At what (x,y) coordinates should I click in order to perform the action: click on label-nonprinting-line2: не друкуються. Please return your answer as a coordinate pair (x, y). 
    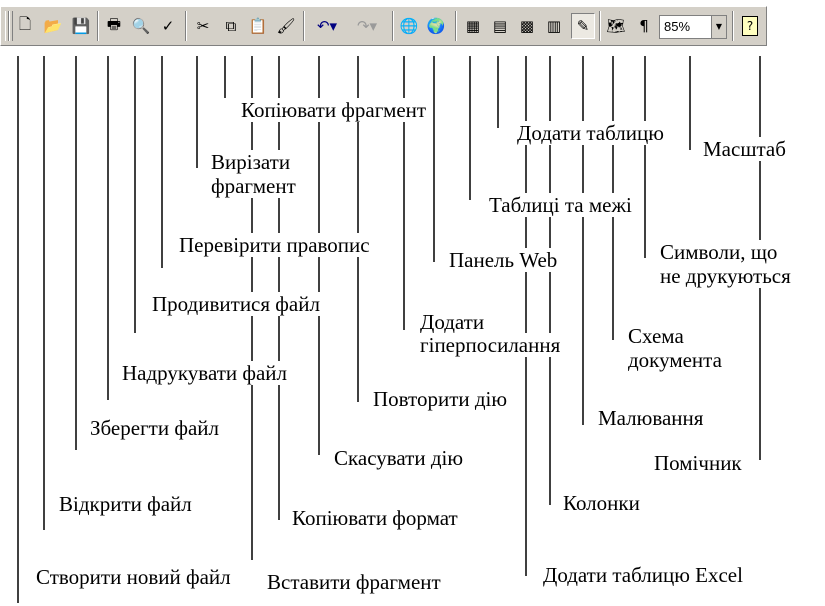
    Looking at the image, I should click on (725, 276).